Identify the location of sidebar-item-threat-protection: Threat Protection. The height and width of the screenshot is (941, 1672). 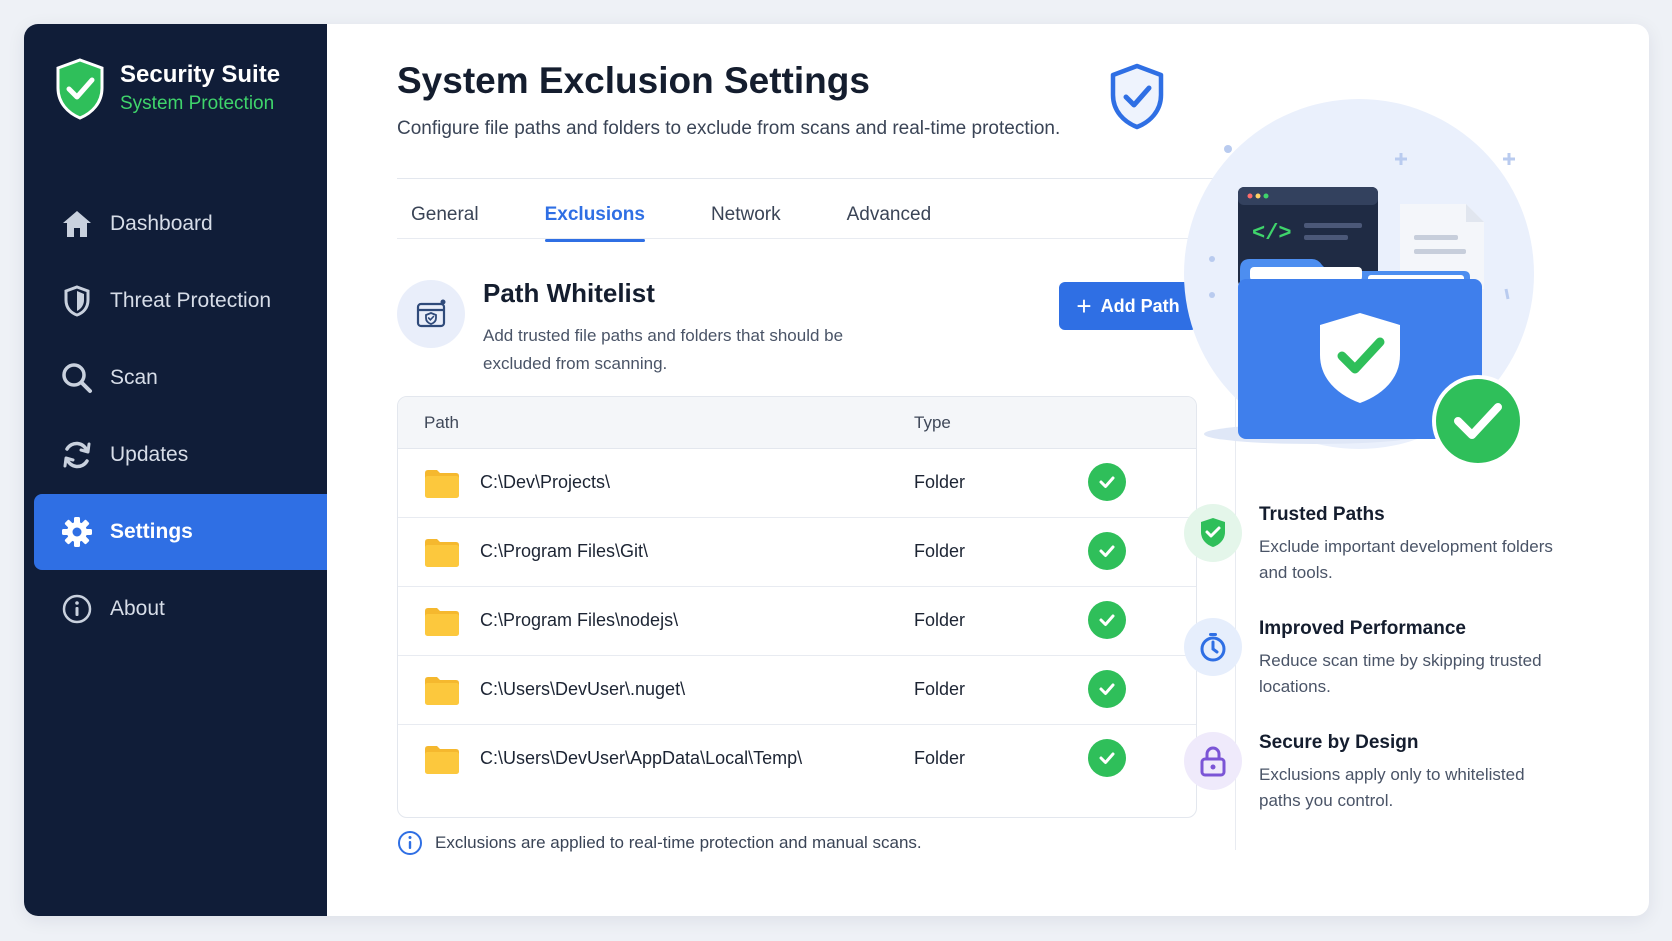
(180, 301).